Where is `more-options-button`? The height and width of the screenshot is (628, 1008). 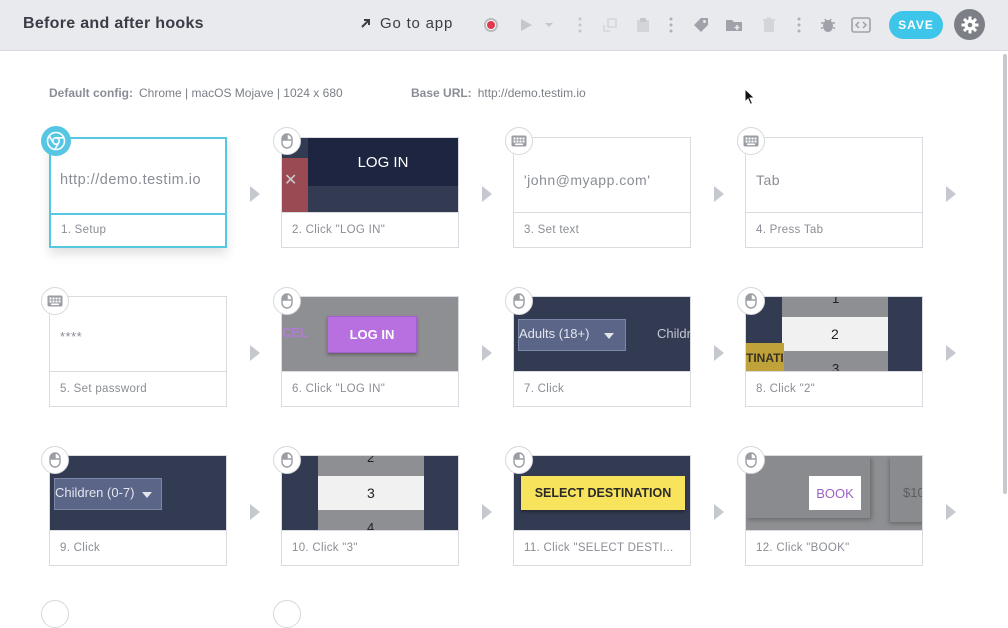 more-options-button is located at coordinates (580, 25).